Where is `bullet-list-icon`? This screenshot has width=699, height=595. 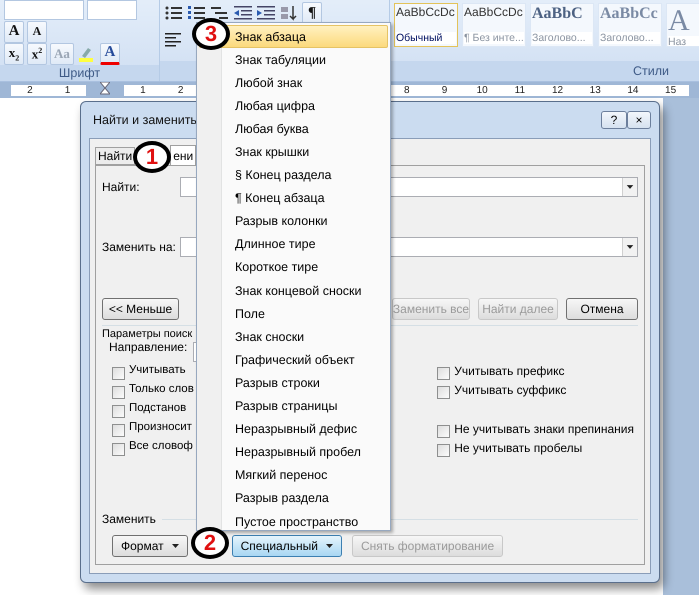 bullet-list-icon is located at coordinates (174, 13).